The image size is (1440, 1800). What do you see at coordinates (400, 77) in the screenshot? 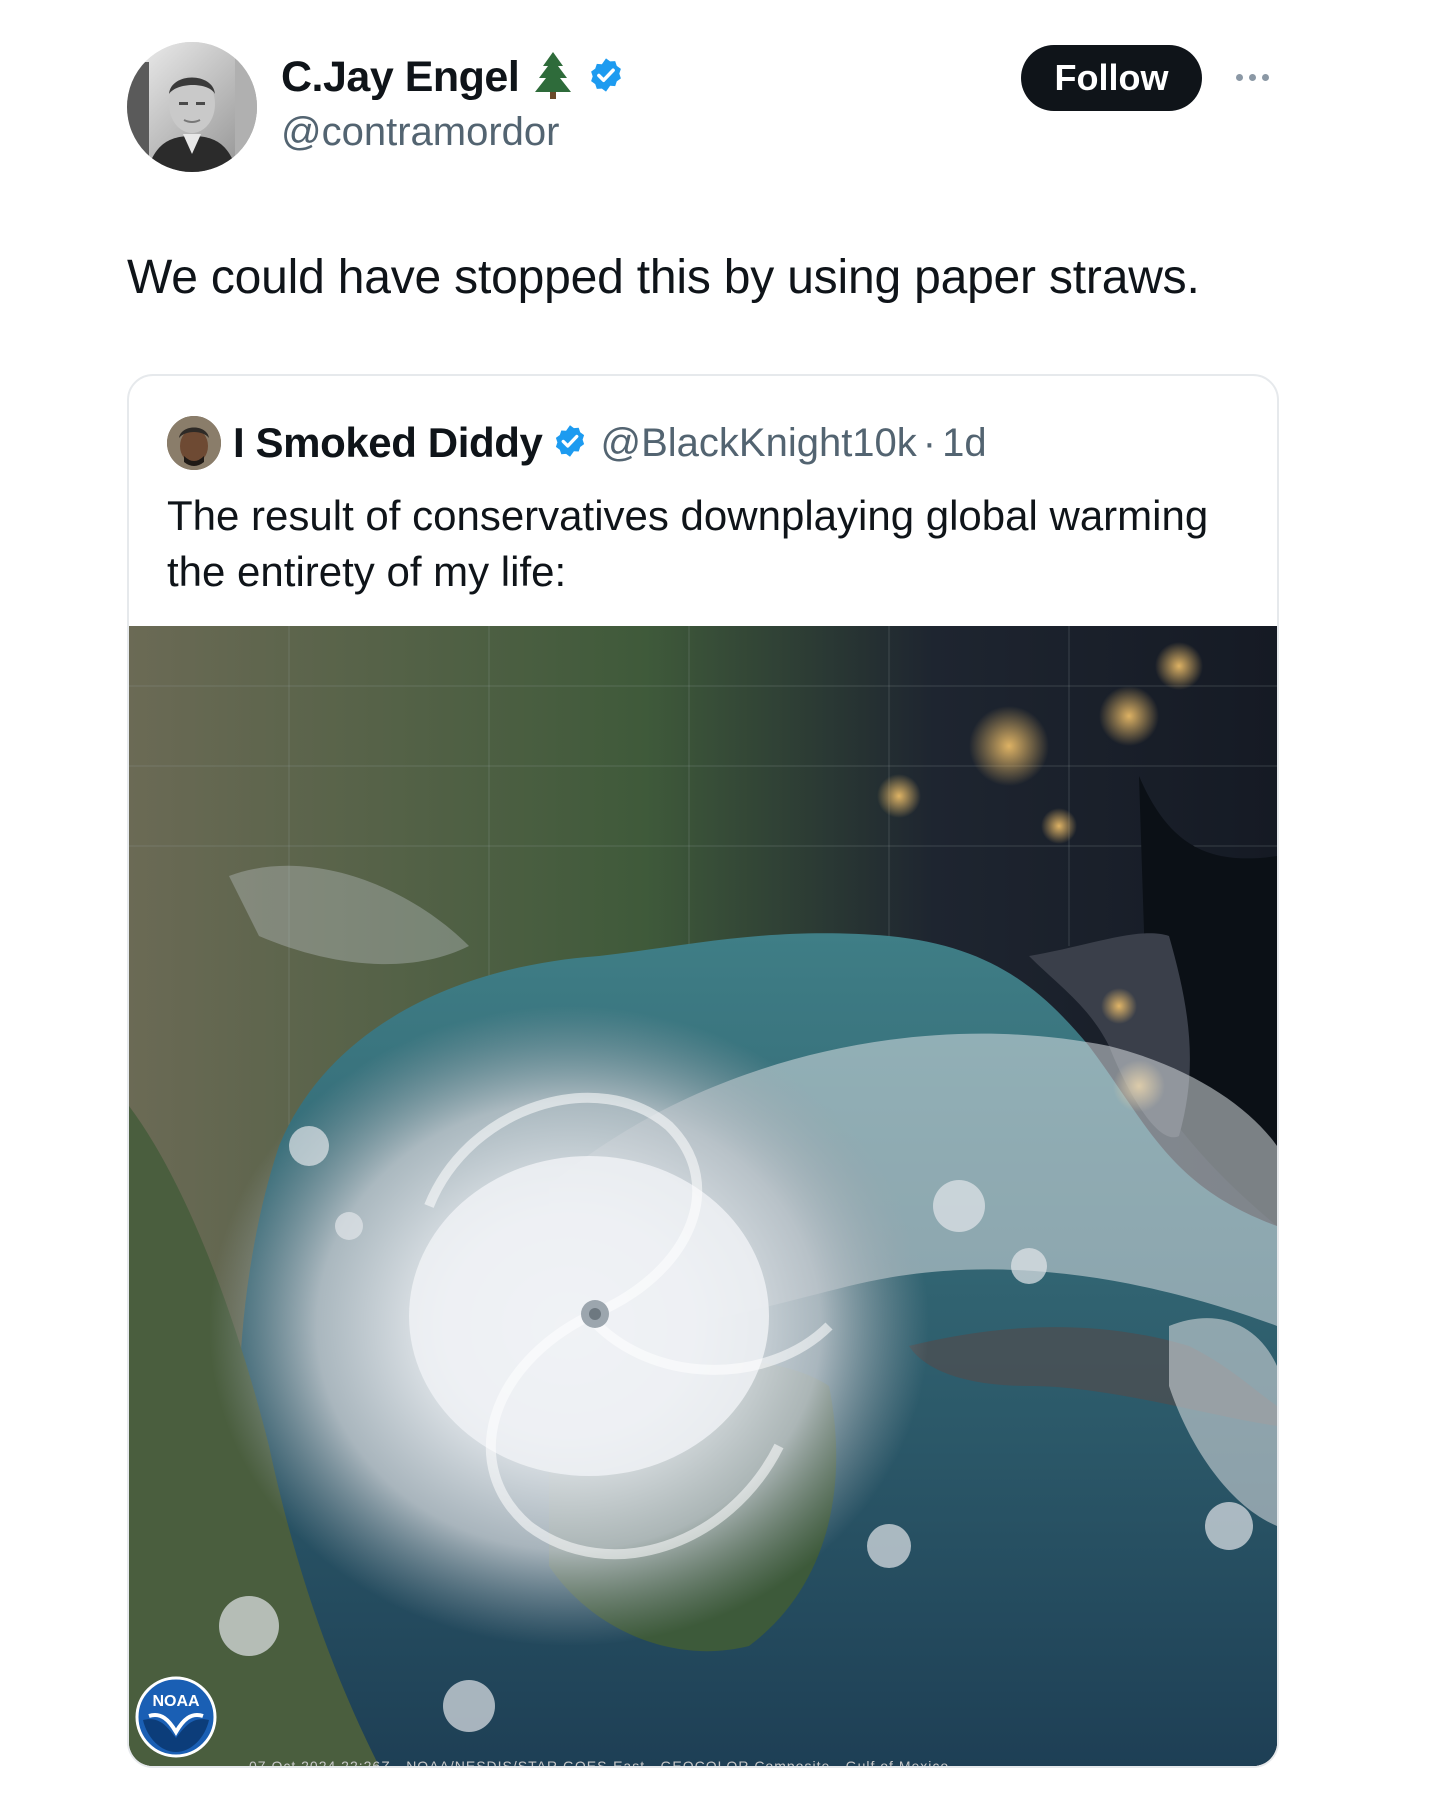
I see `author-display-name: C.Jay Engel` at bounding box center [400, 77].